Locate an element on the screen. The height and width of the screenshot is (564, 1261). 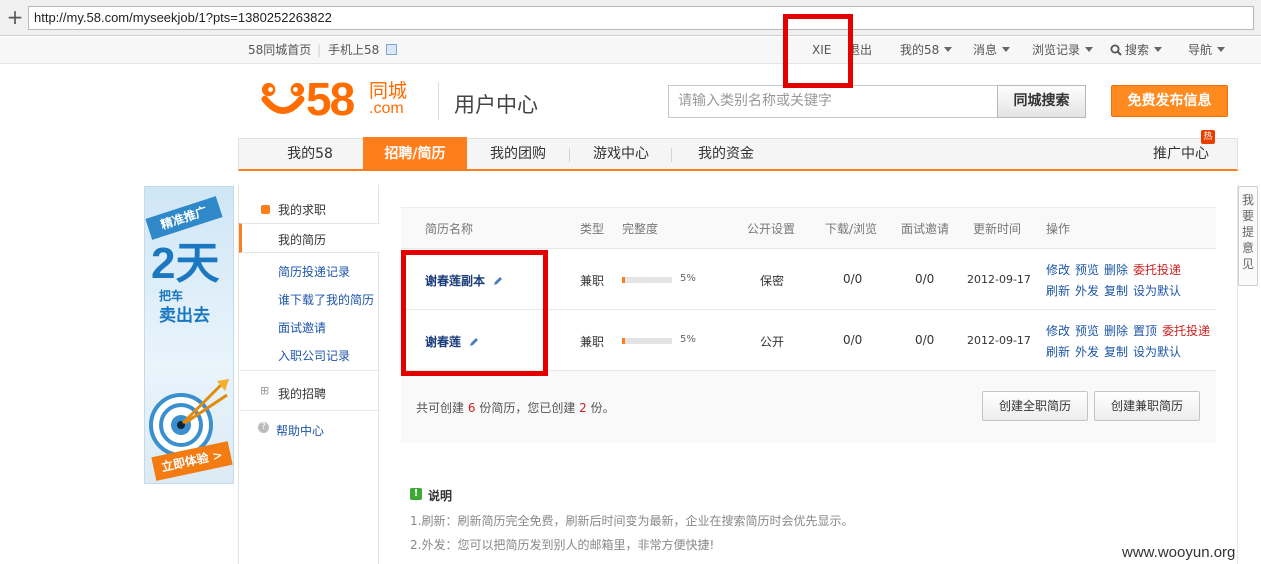
tab-jobs: 招聘/简历 is located at coordinates (415, 153).